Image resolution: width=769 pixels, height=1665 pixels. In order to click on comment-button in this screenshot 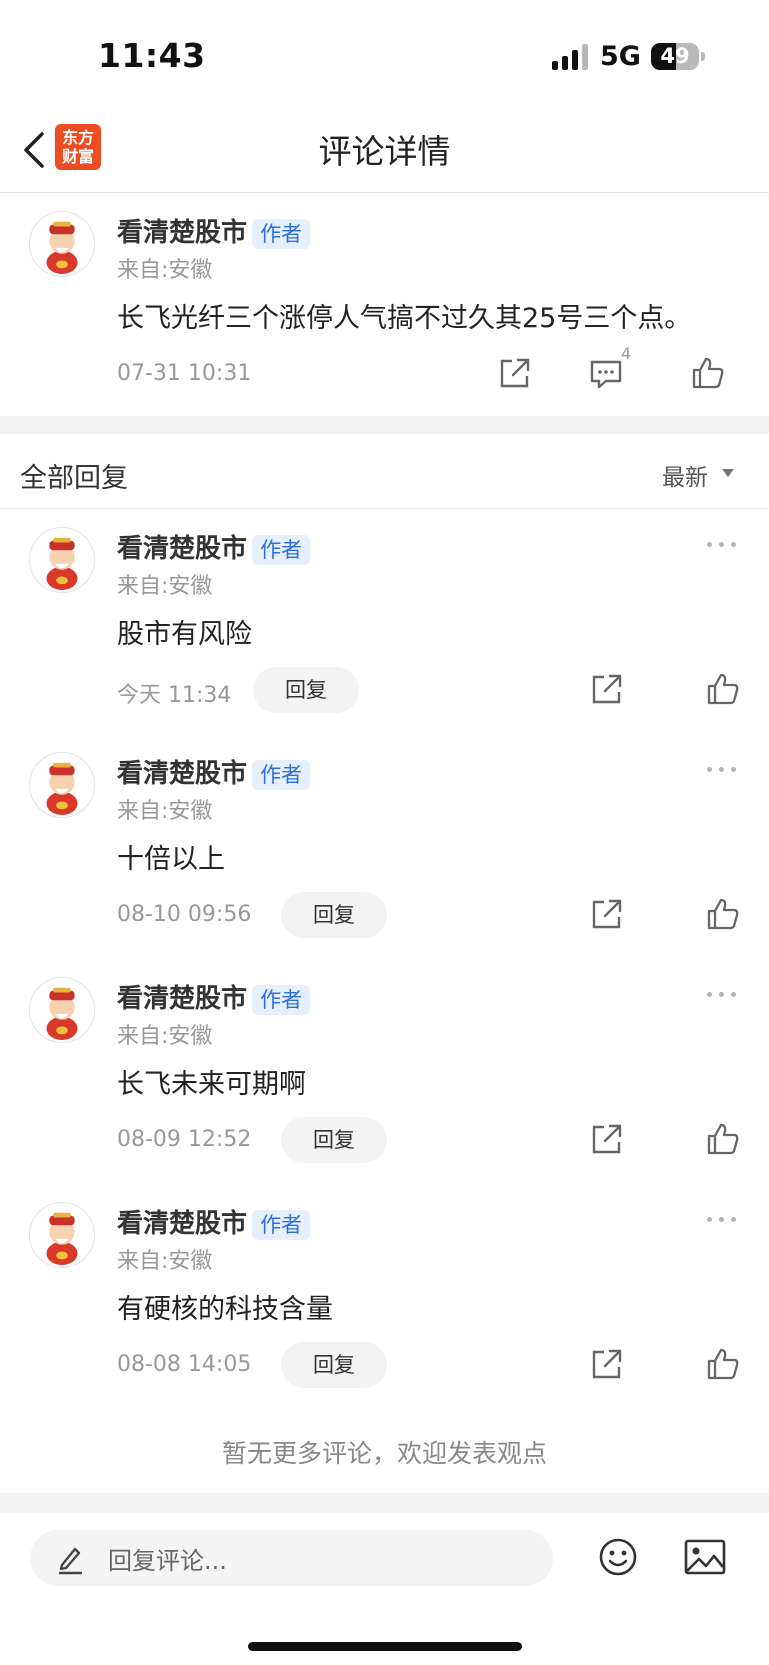, I will do `click(606, 373)`.